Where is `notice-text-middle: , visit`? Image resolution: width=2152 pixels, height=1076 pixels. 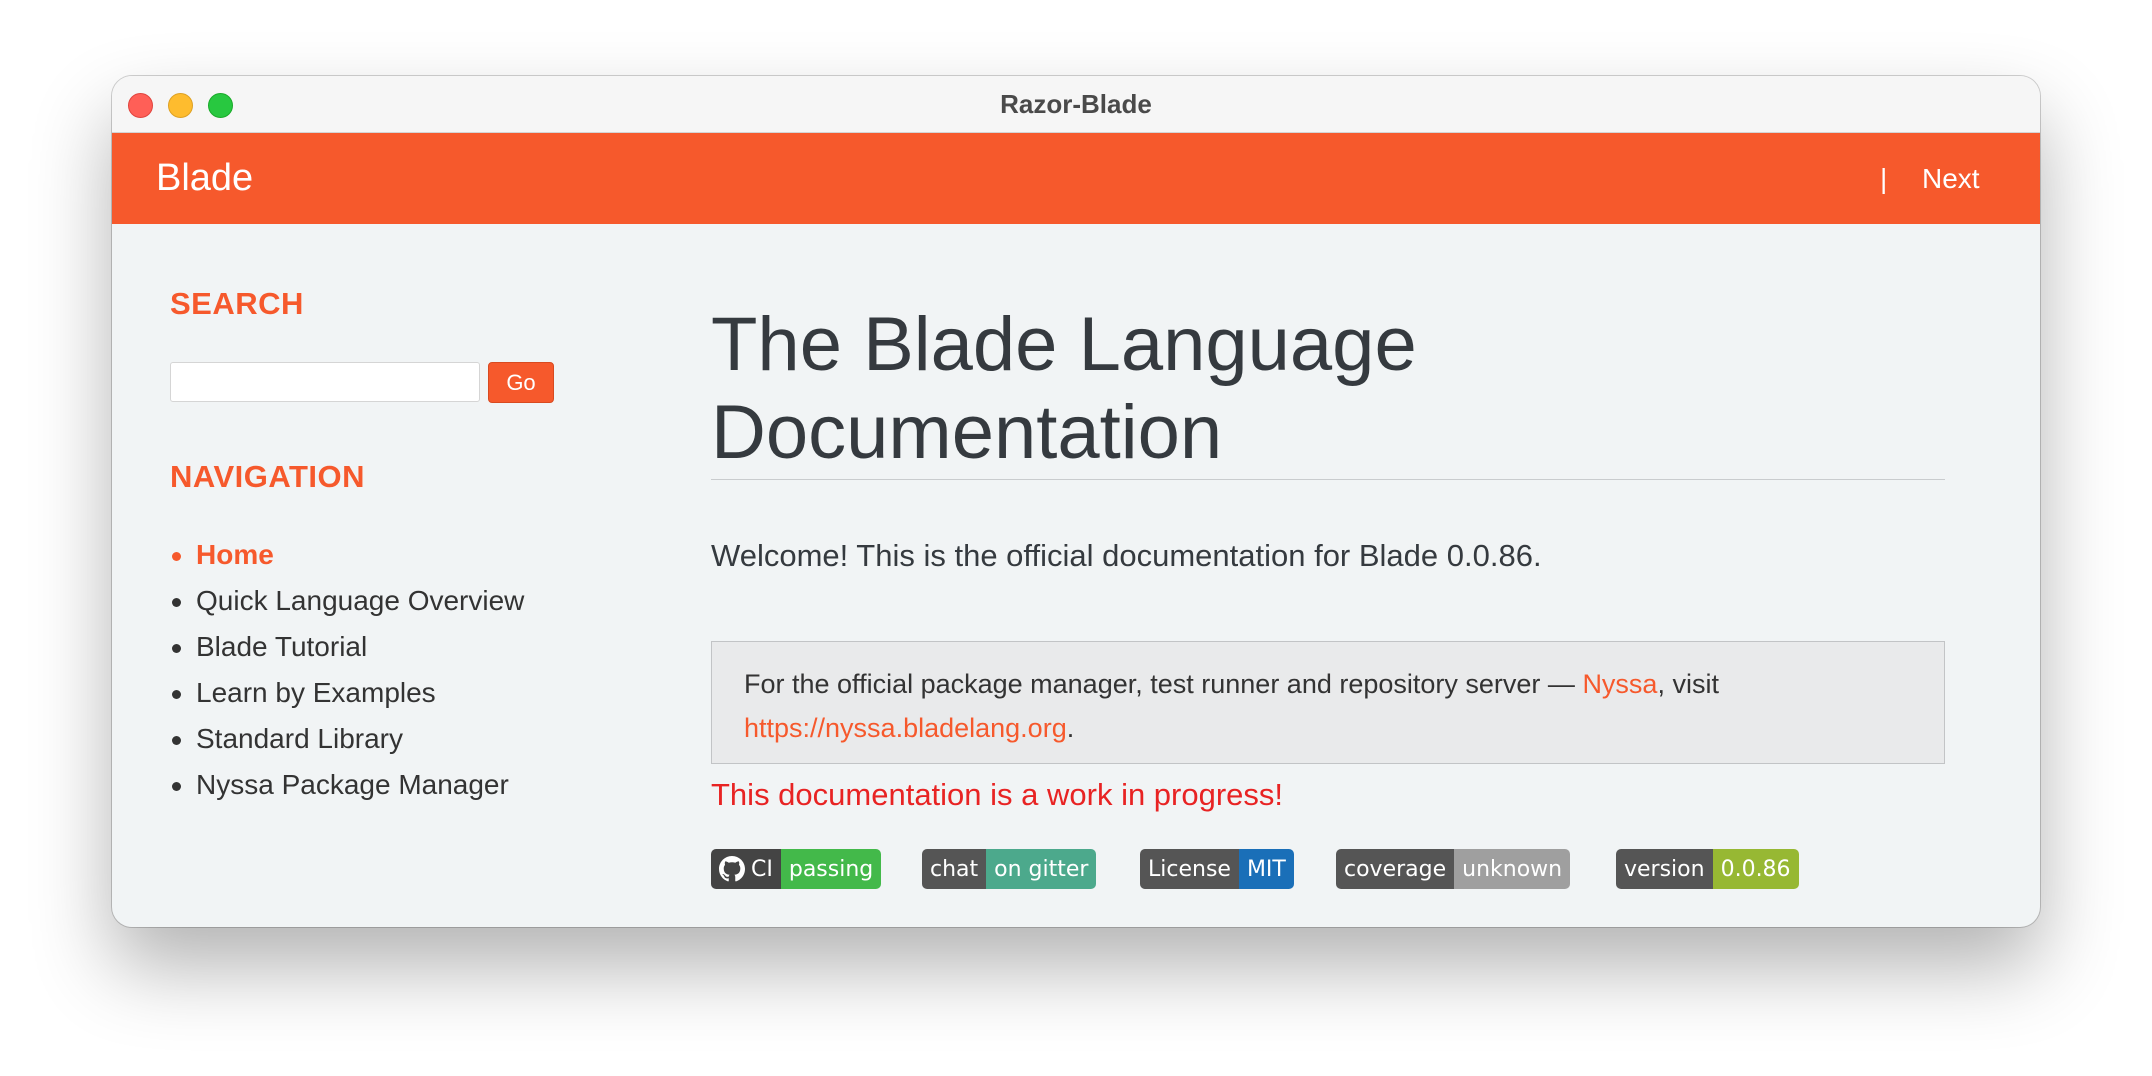
notice-text-middle: , visit is located at coordinates (1688, 684).